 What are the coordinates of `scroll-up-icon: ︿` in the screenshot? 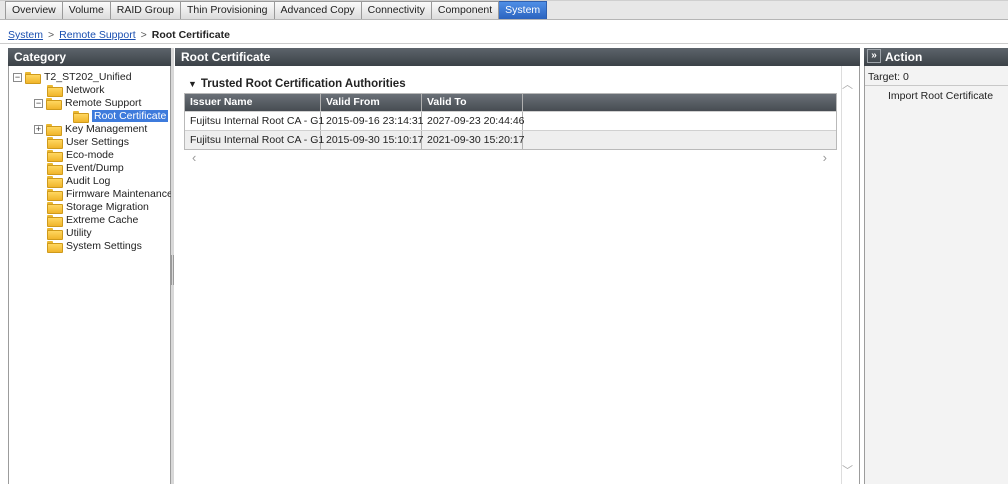 It's located at (847, 84).